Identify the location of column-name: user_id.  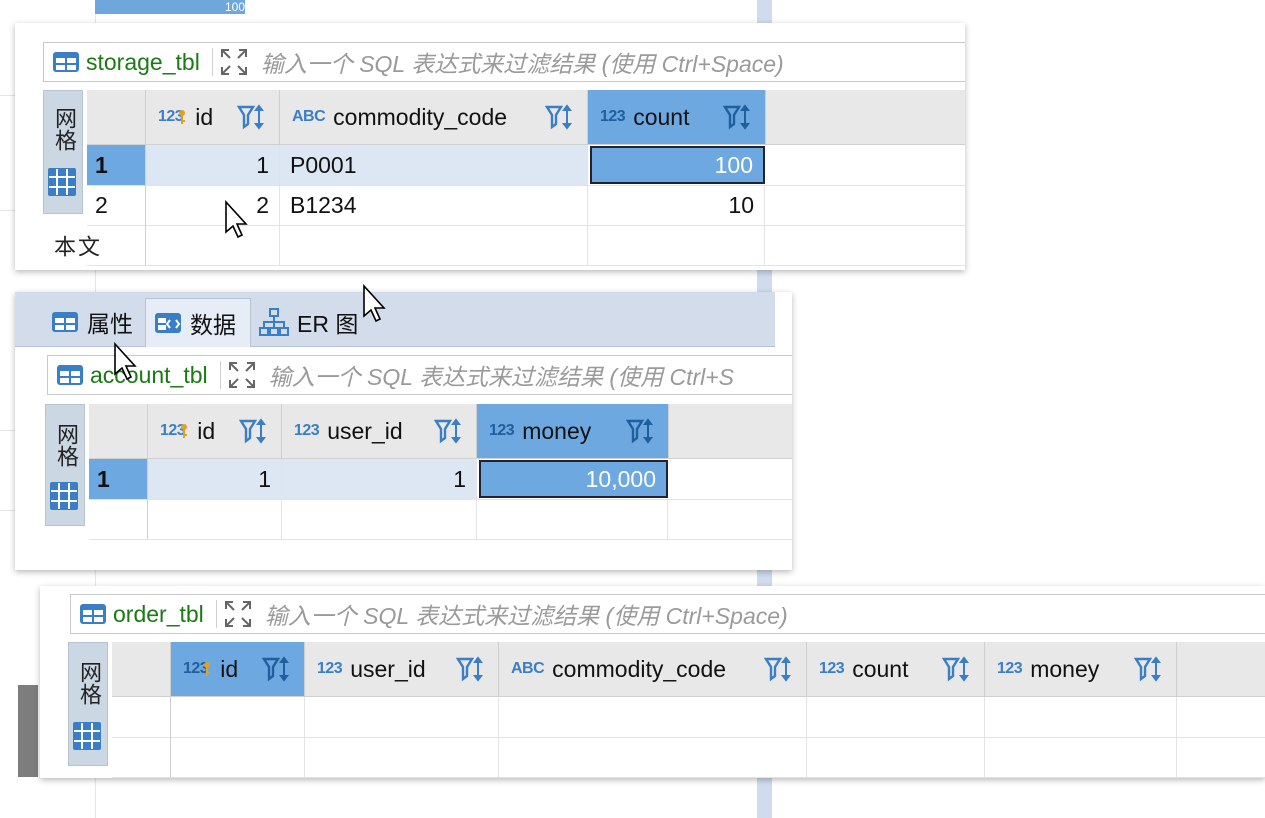
(365, 430).